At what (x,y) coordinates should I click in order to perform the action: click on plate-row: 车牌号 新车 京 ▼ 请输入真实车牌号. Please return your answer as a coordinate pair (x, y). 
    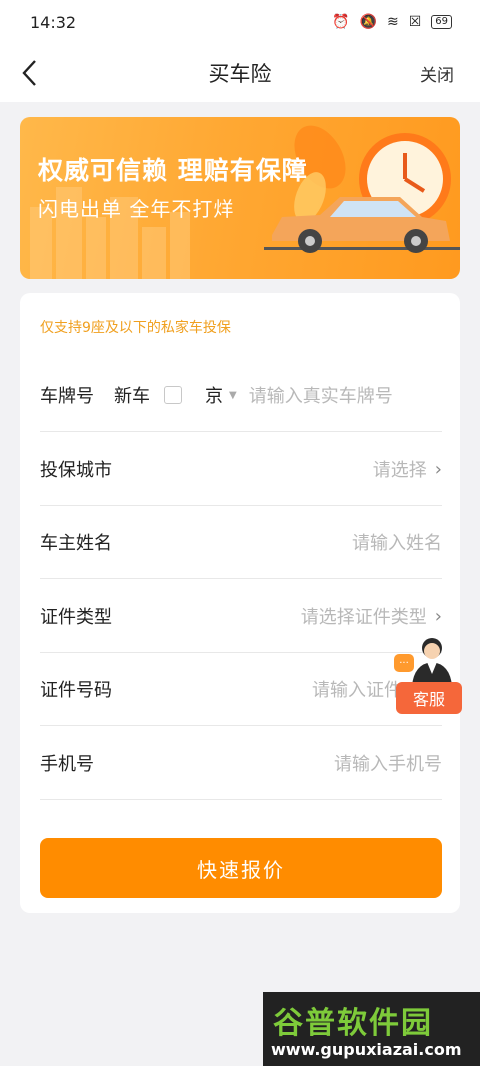
    Looking at the image, I should click on (241, 395).